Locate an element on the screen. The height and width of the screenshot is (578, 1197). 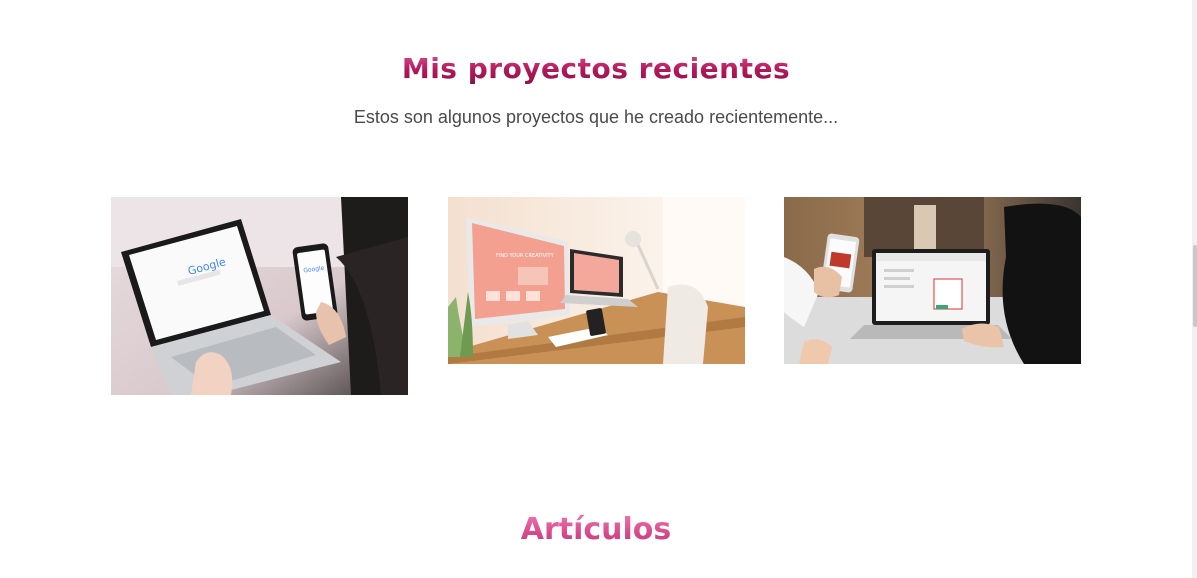
project-image-responsive: FIND YOUR CREATIVITY is located at coordinates (596, 280).